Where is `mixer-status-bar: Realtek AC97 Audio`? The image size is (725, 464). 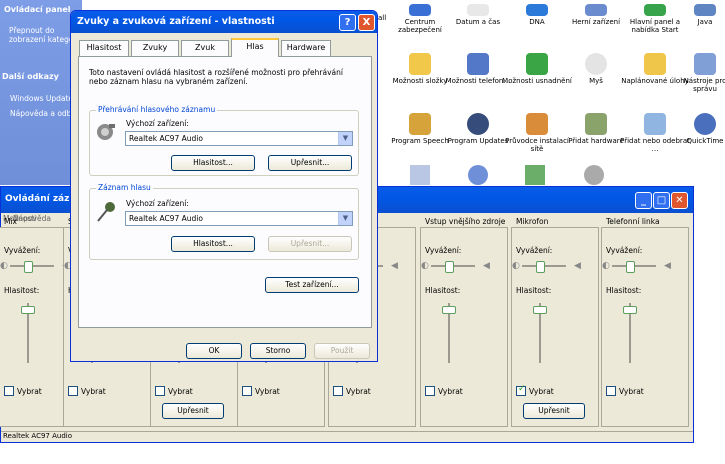
mixer-status-bar: Realtek AC97 Audio is located at coordinates (347, 437).